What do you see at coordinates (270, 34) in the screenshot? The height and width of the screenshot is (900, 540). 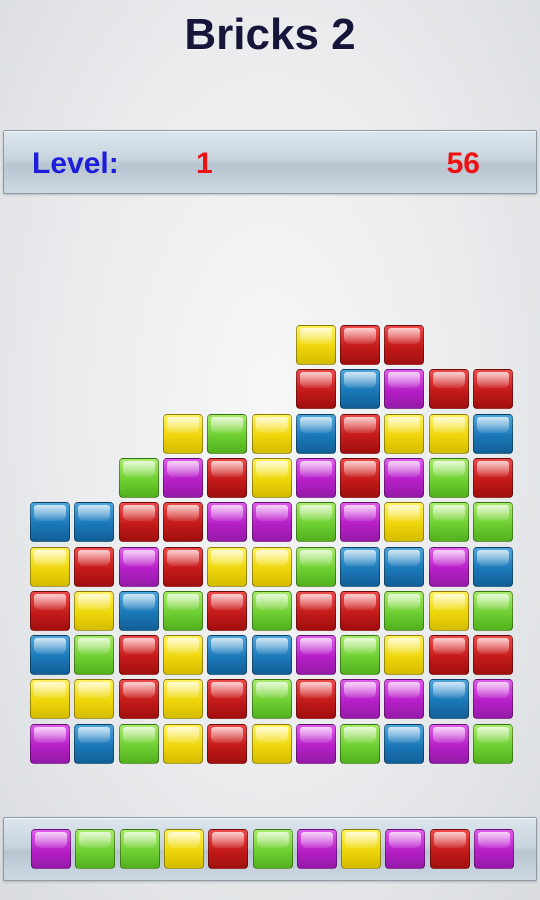 I see `game-title: Bricks 2` at bounding box center [270, 34].